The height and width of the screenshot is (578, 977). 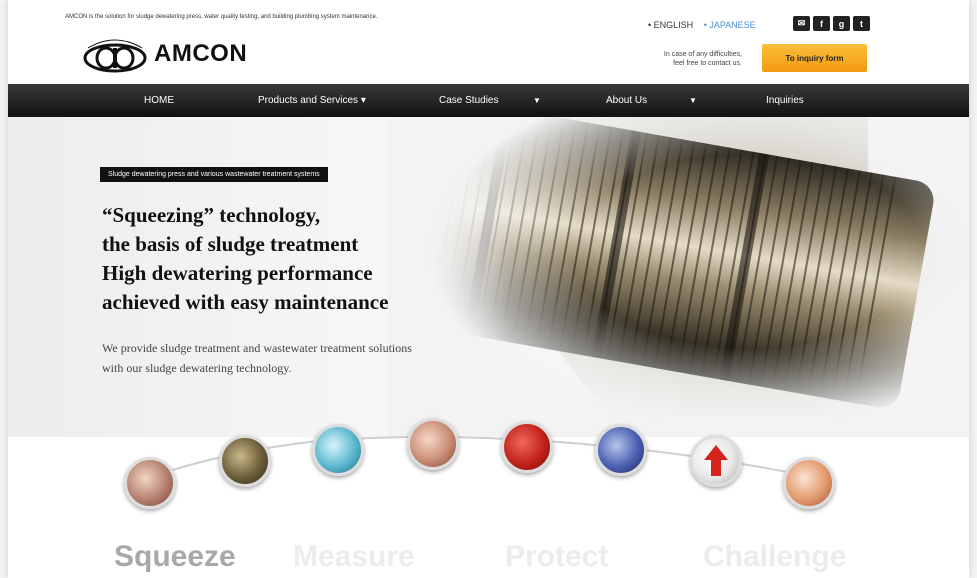 What do you see at coordinates (841, 23) in the screenshot?
I see `google-plus-icon: g` at bounding box center [841, 23].